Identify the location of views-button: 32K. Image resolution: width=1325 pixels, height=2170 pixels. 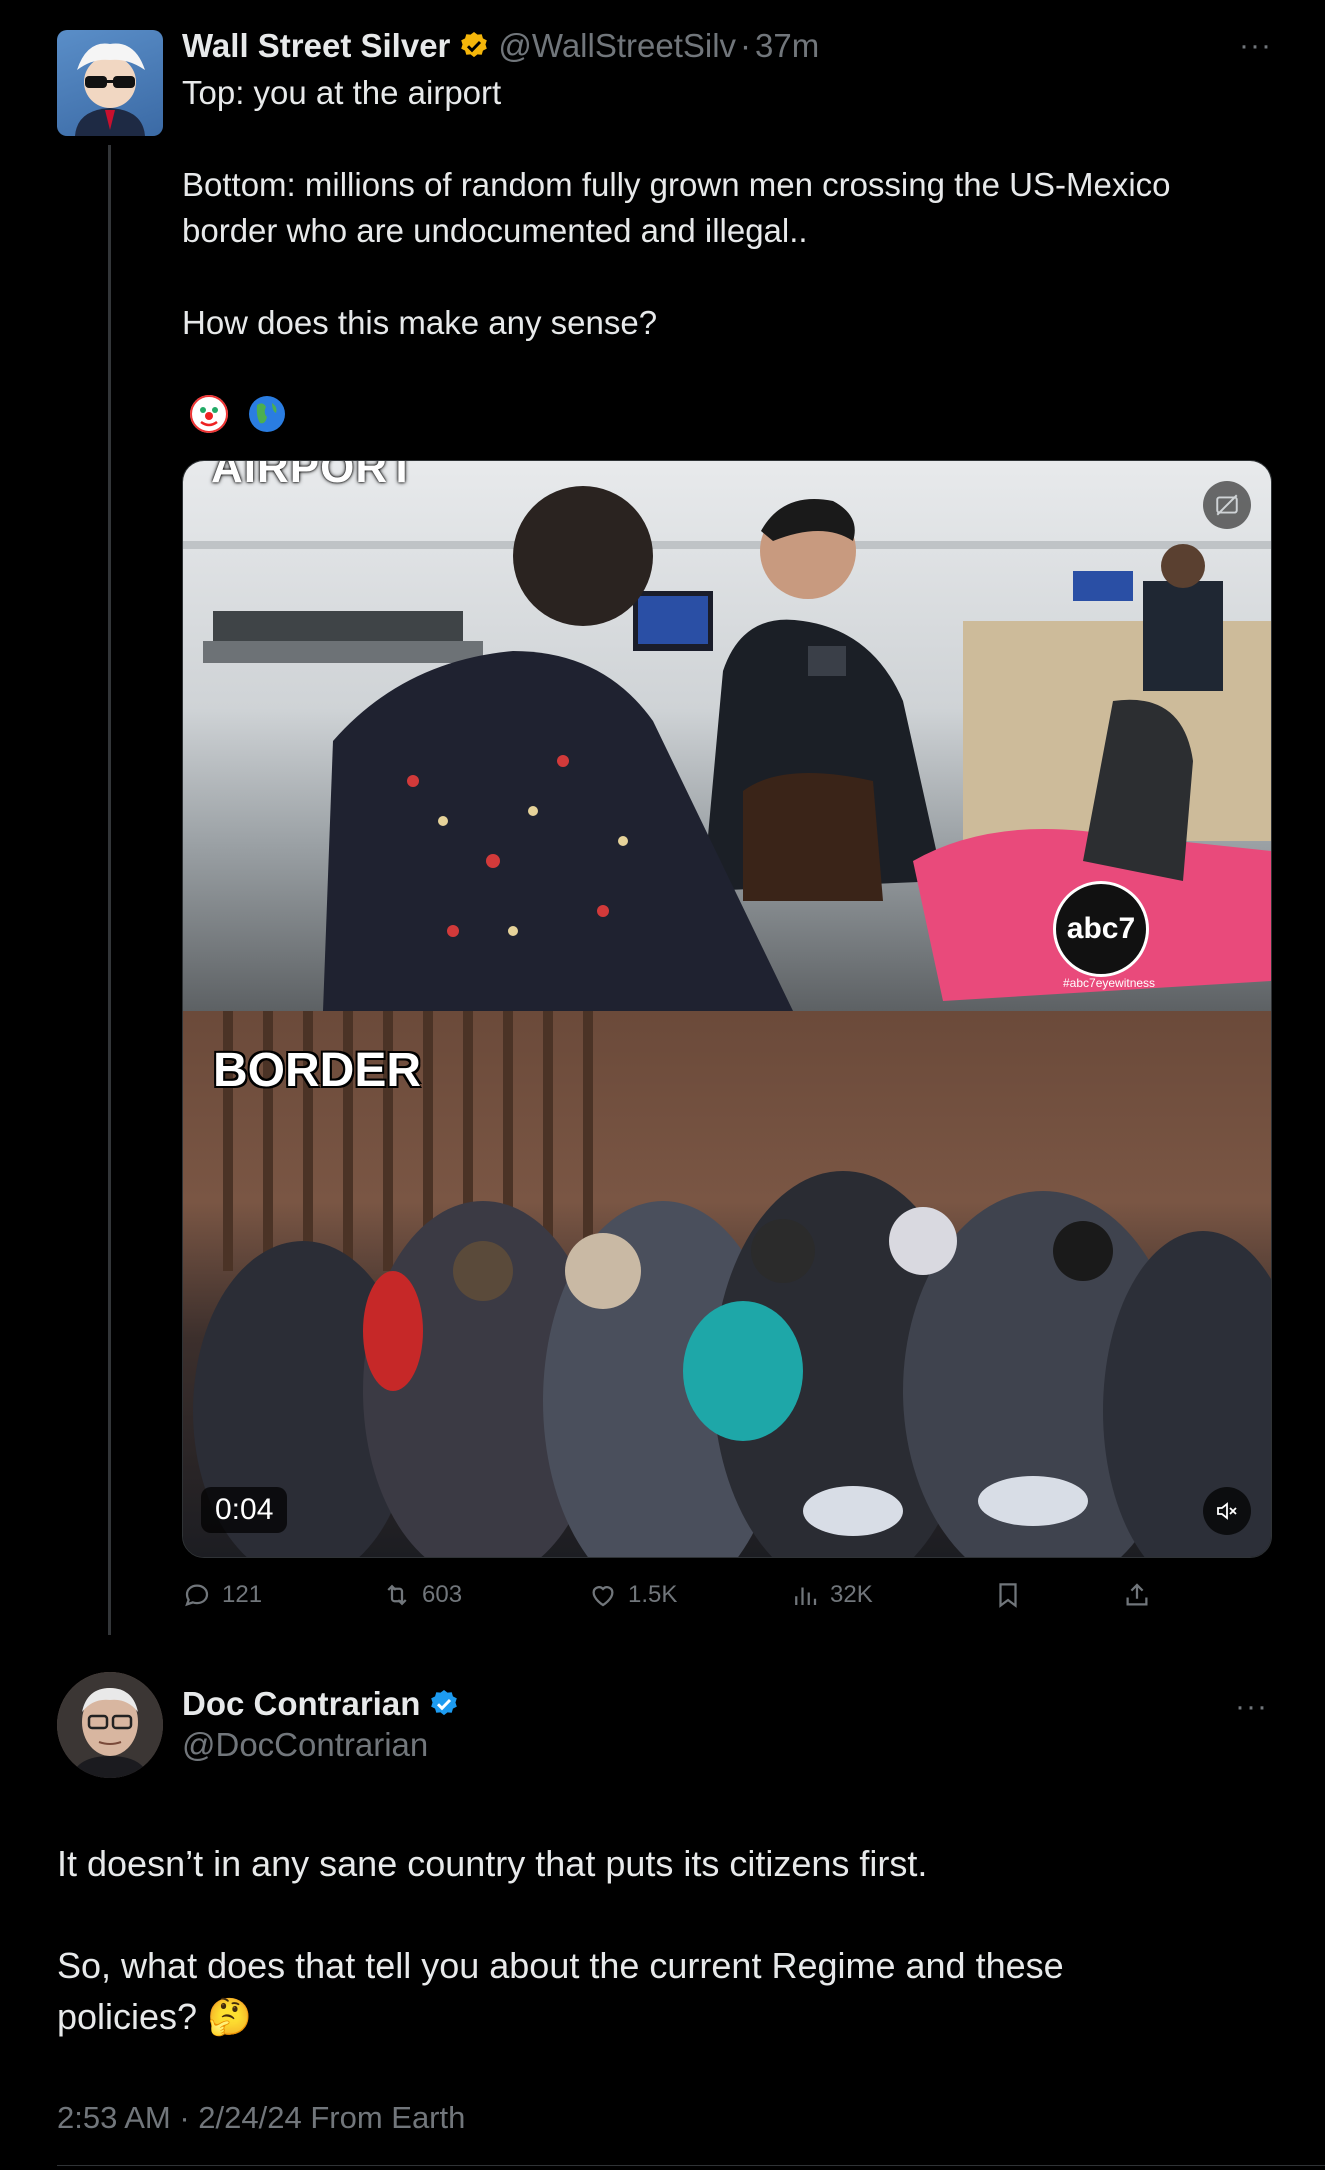
(831, 1595).